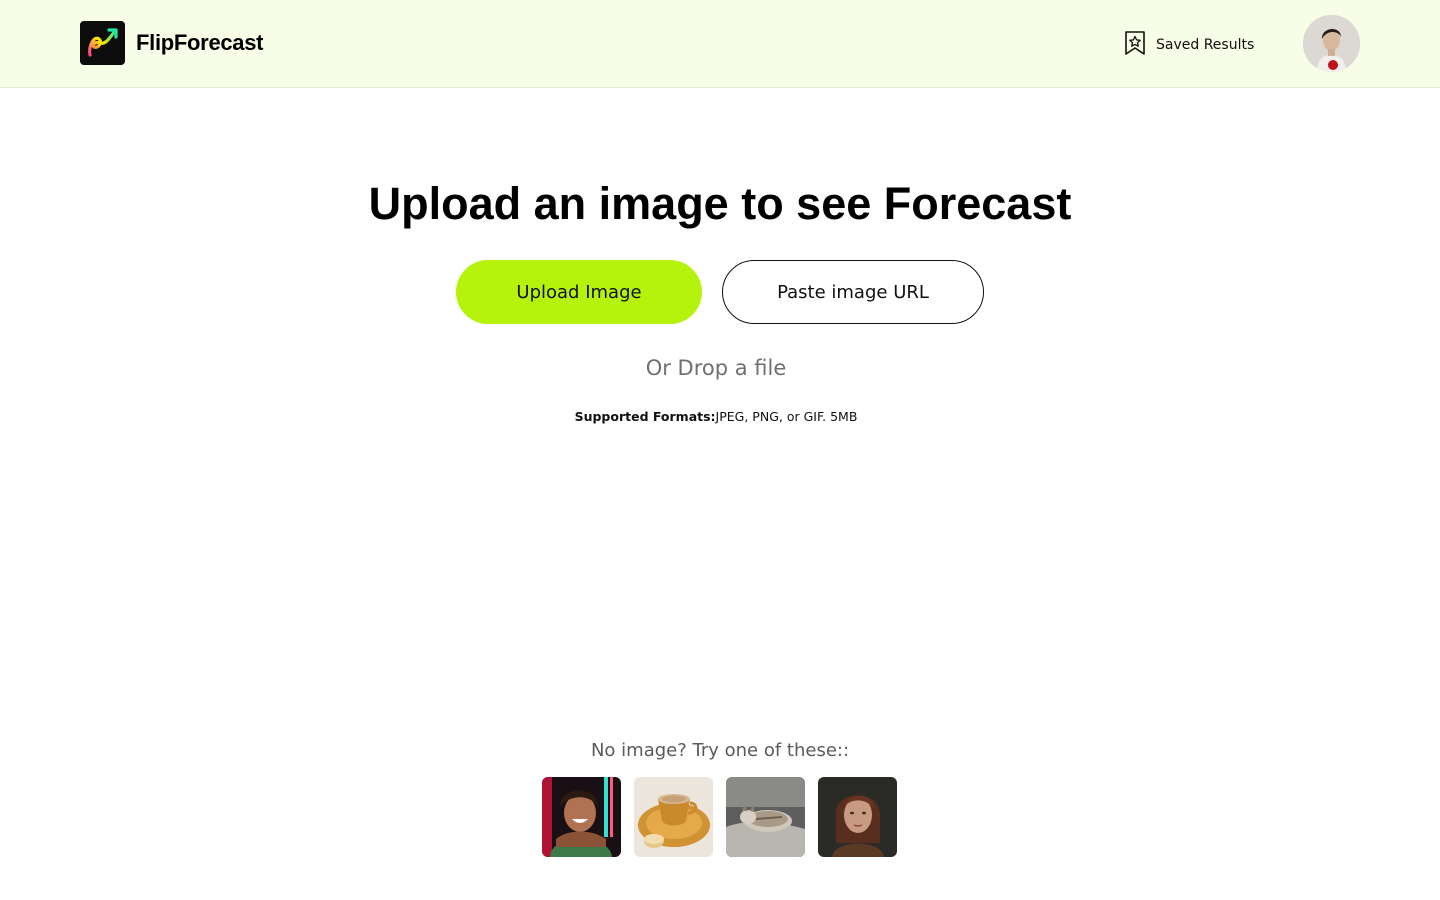 The height and width of the screenshot is (900, 1440). What do you see at coordinates (102, 43) in the screenshot?
I see `trend-arrow-logo-icon` at bounding box center [102, 43].